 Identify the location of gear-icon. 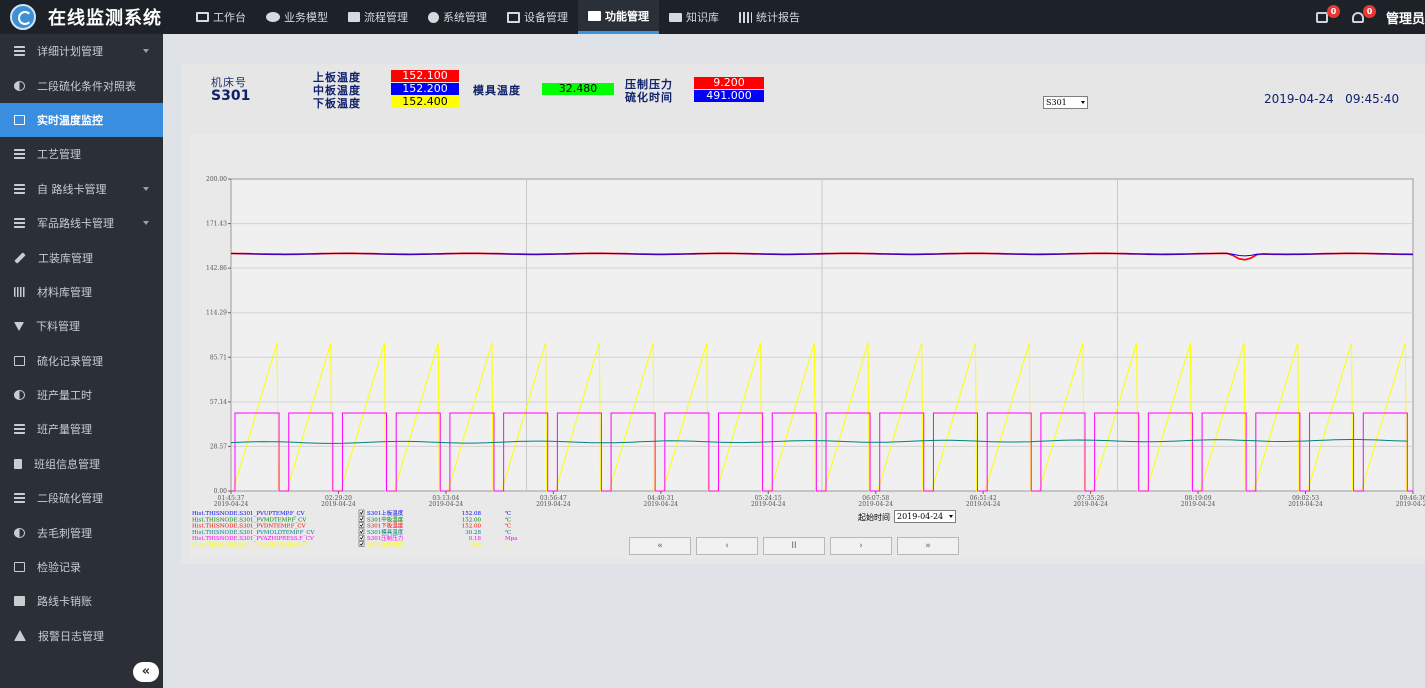
(433, 17).